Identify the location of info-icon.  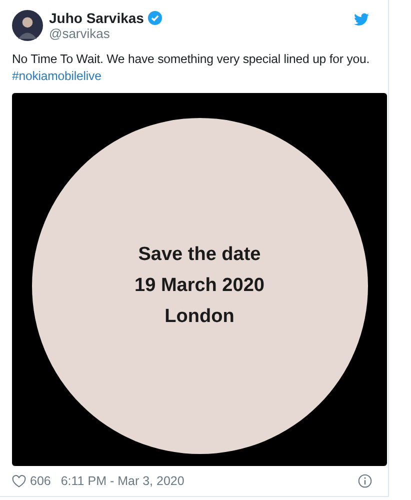
(365, 481).